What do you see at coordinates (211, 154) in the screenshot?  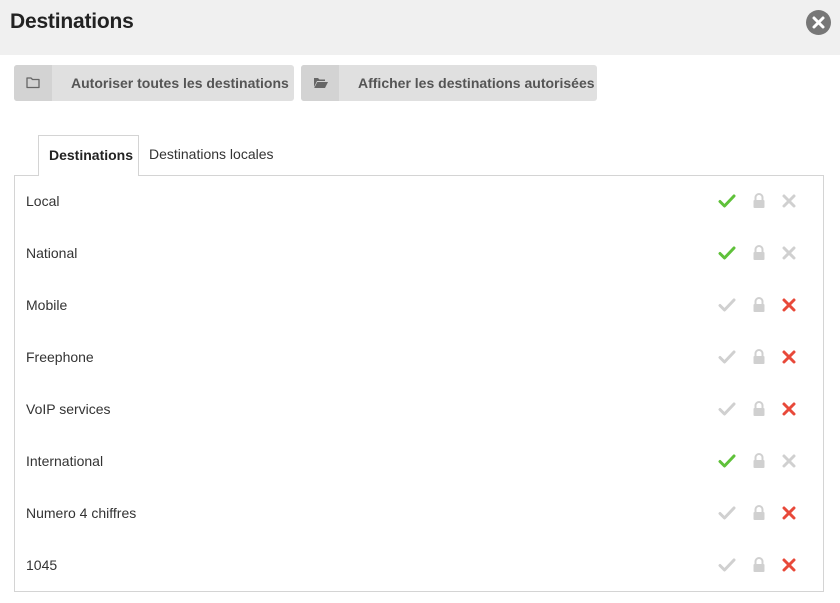 I see `tab-local-destinations-label: Destinations locales` at bounding box center [211, 154].